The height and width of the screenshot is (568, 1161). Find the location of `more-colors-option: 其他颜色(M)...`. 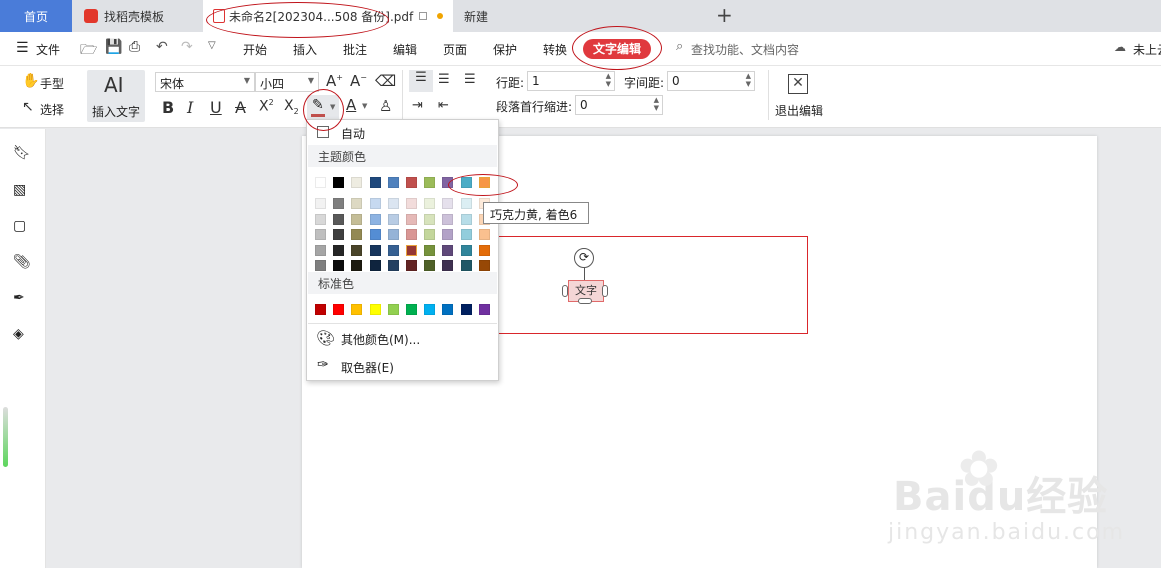

more-colors-option: 其他颜色(M)... is located at coordinates (380, 339).